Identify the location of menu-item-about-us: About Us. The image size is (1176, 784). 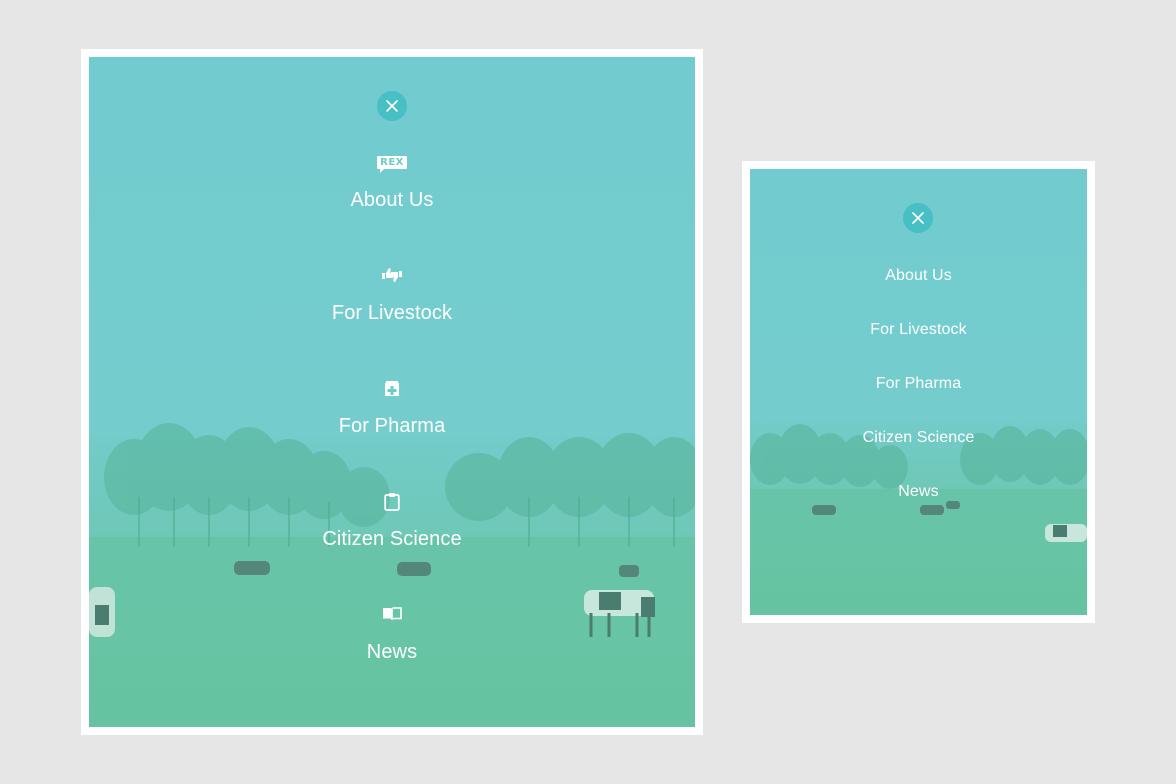
(918, 276).